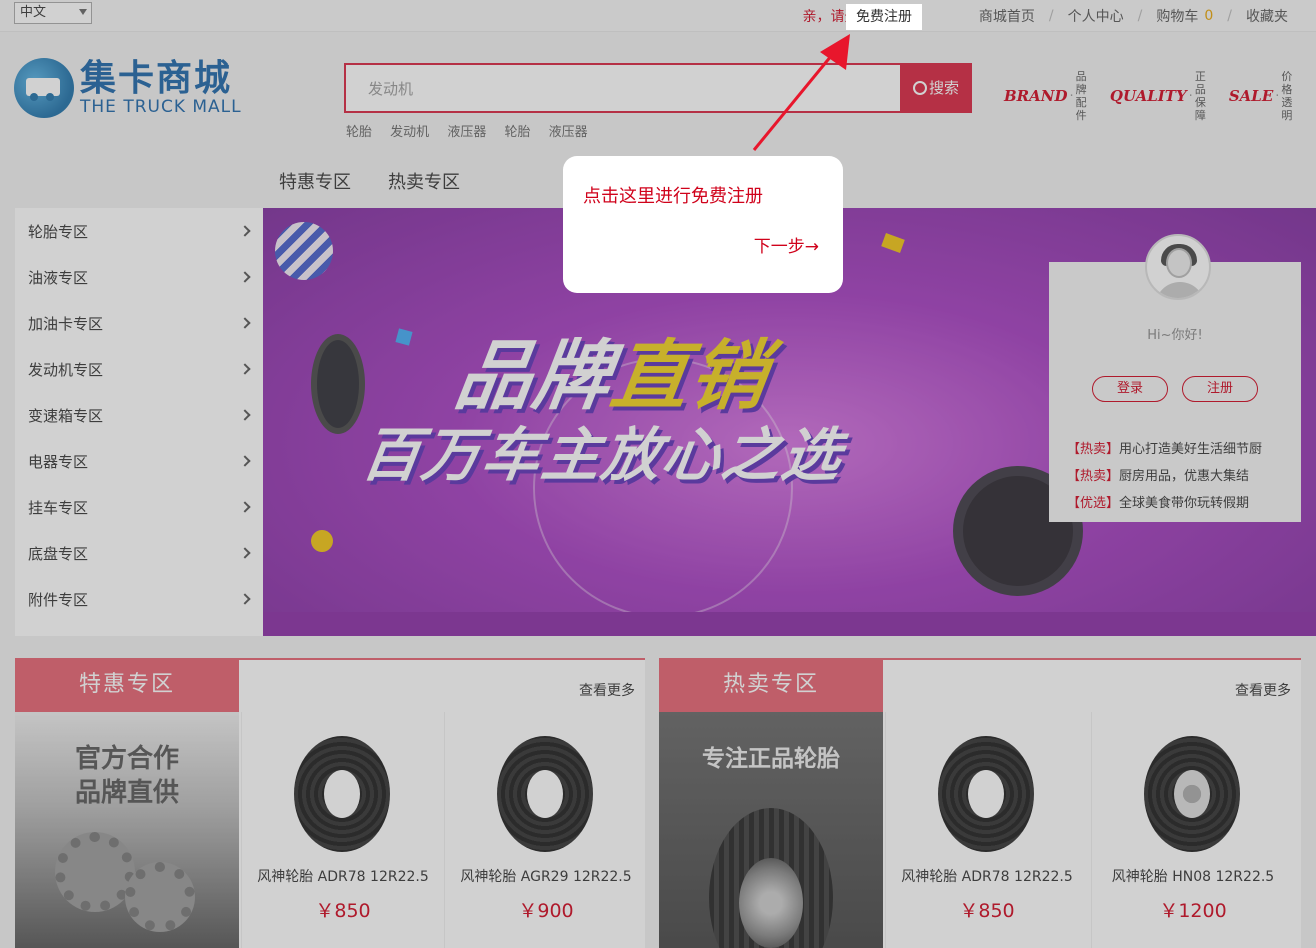 The image size is (1316, 948). What do you see at coordinates (1081, 83) in the screenshot?
I see `badge-sub: 品牌` at bounding box center [1081, 83].